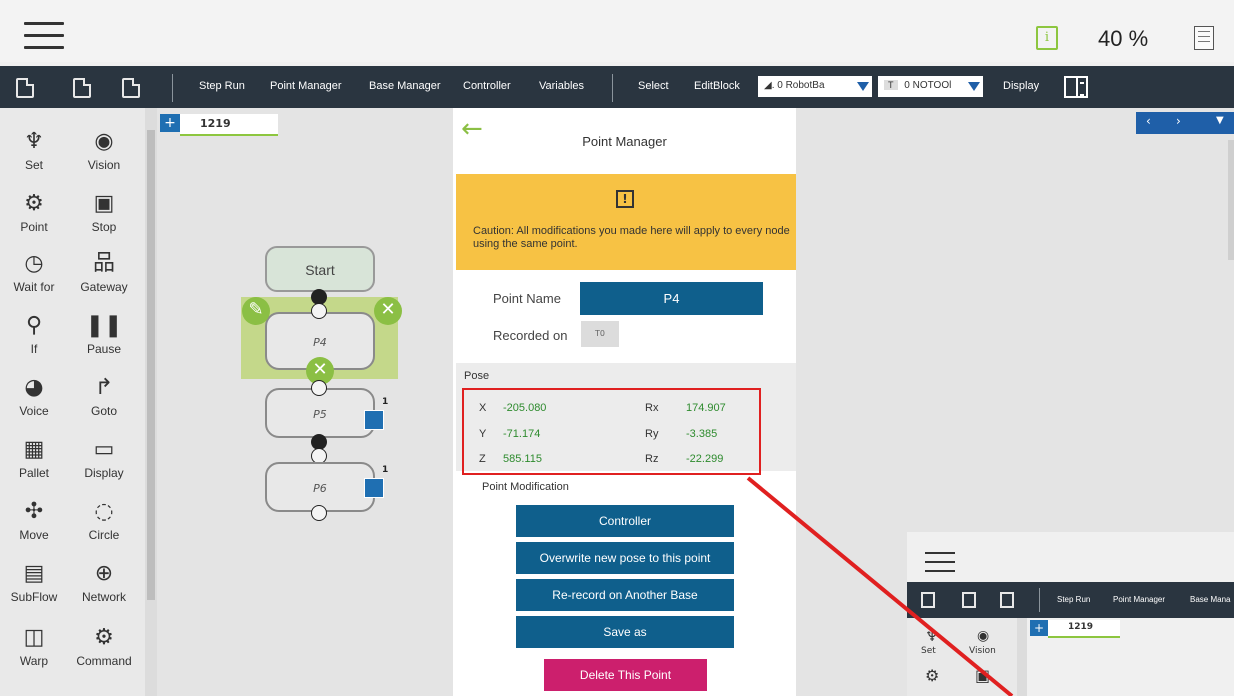 The image size is (1234, 696). I want to click on inset-base-manager: Base Mana, so click(1210, 599).